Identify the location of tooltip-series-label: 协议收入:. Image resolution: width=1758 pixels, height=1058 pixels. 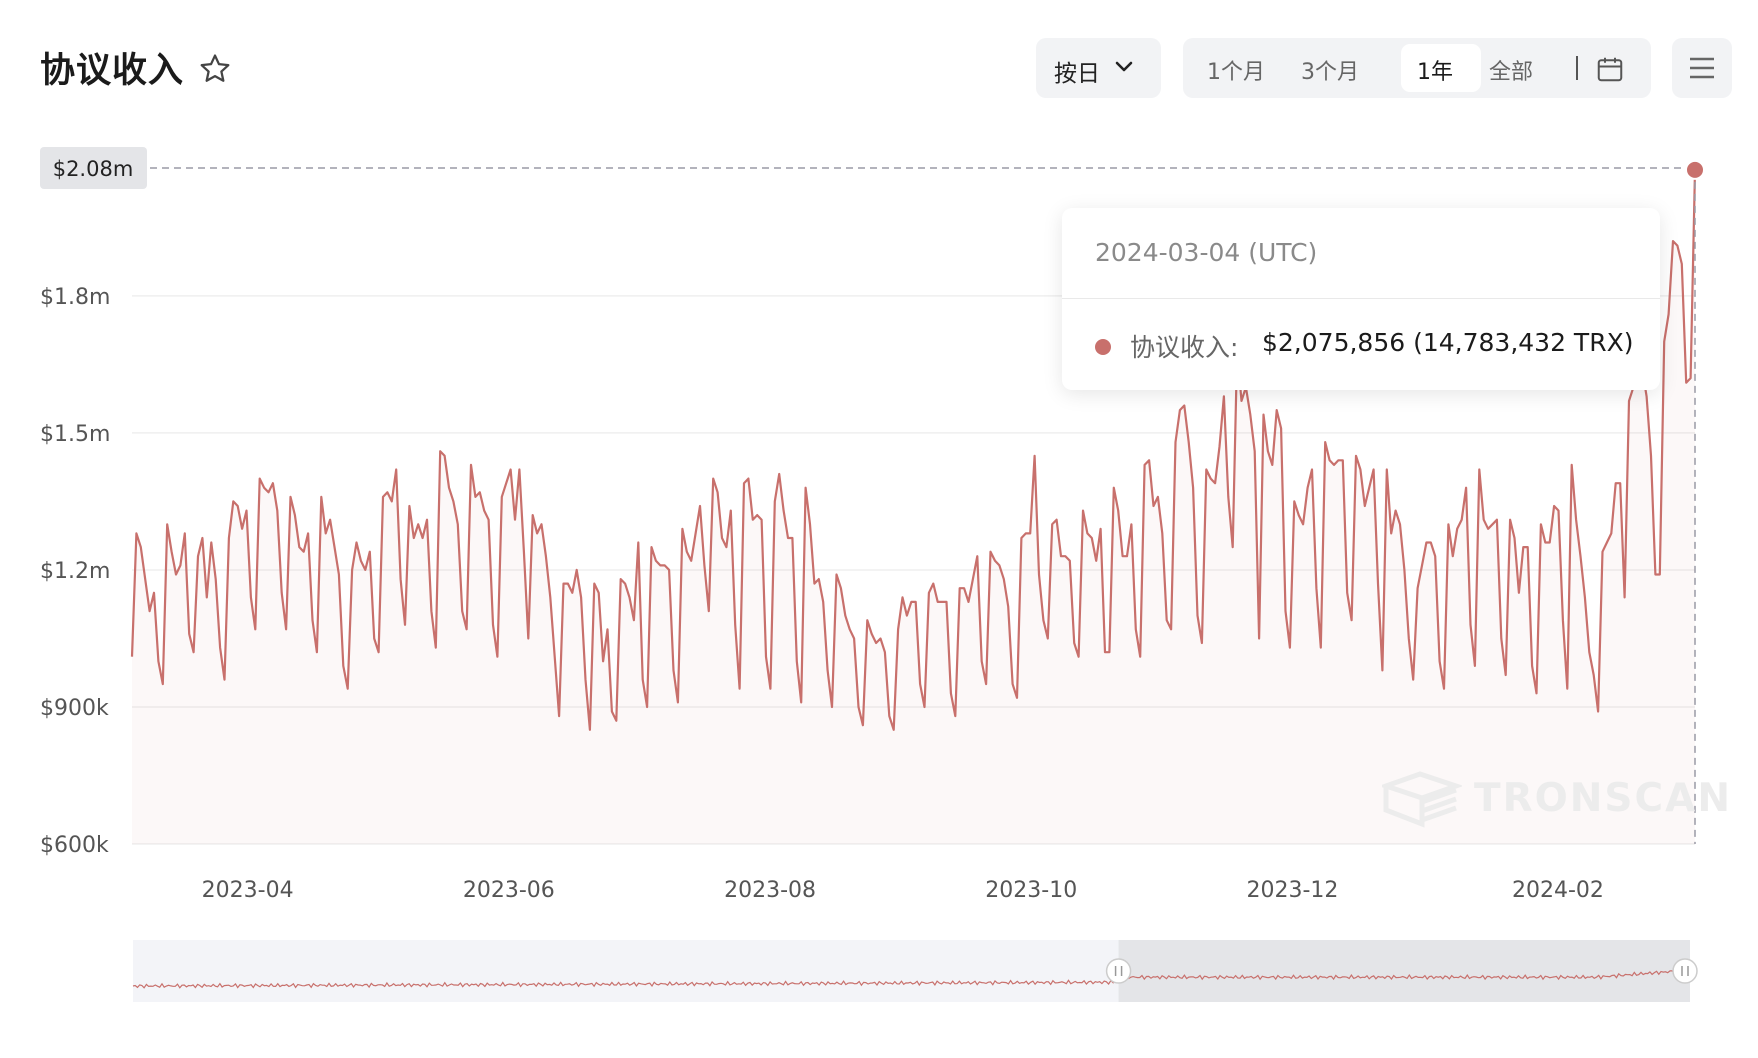
(1184, 347).